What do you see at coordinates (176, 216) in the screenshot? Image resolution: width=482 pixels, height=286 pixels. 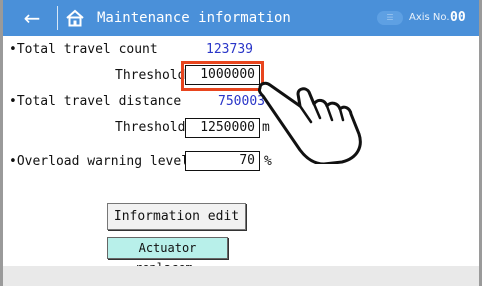 I see `information-edit-button: Information edit` at bounding box center [176, 216].